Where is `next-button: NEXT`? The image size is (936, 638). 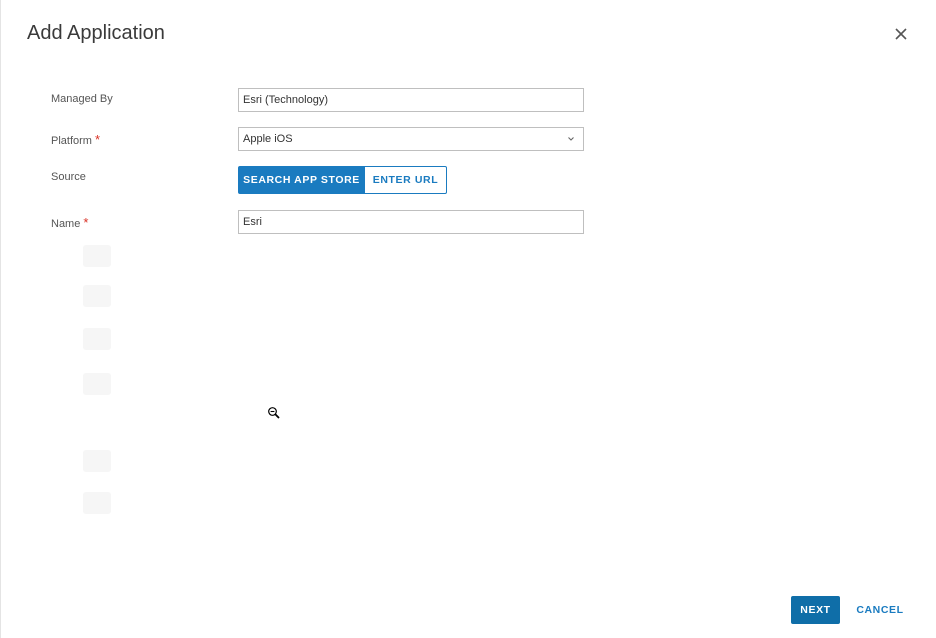
next-button: NEXT is located at coordinates (815, 610).